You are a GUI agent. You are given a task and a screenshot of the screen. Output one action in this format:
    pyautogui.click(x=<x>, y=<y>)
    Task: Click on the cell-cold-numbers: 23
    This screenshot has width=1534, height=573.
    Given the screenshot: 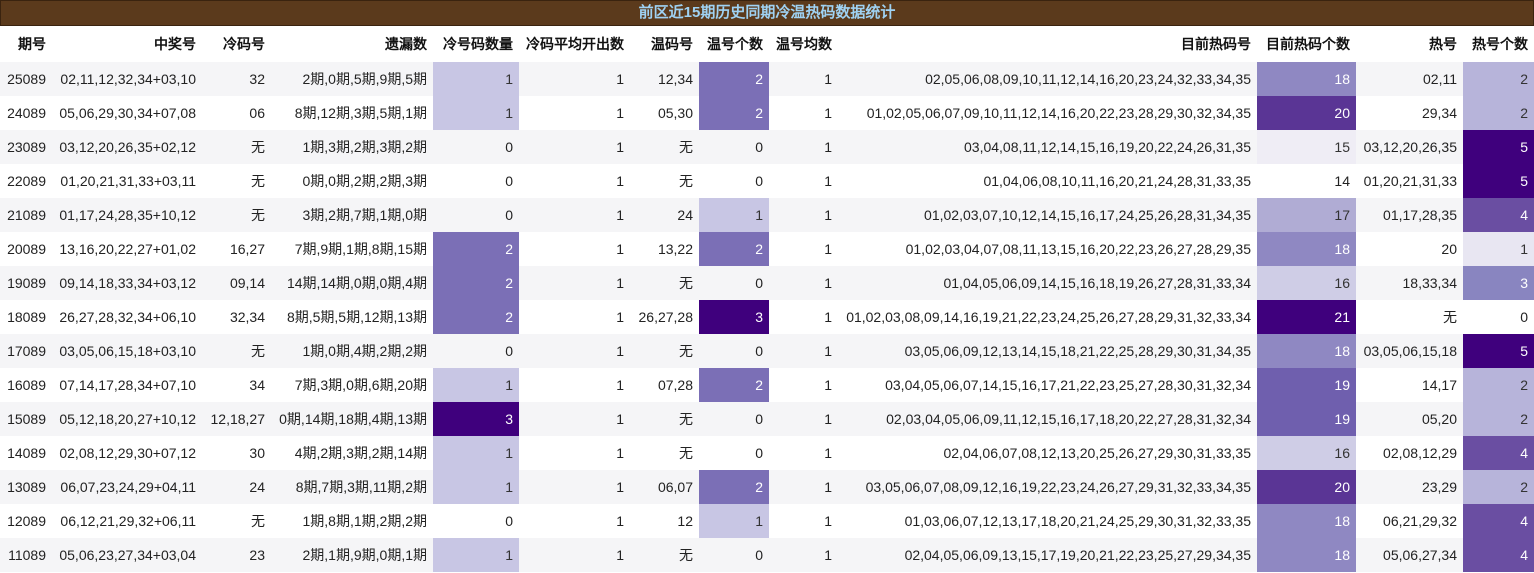 What is the action you would take?
    pyautogui.click(x=236, y=555)
    